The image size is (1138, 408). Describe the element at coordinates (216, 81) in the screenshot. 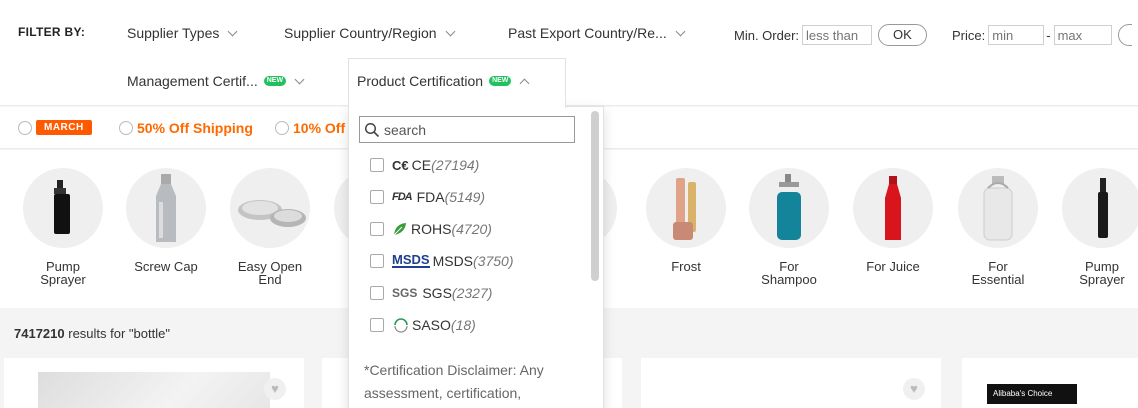

I see `management-cert-filter: Management Certif... NEW` at that location.